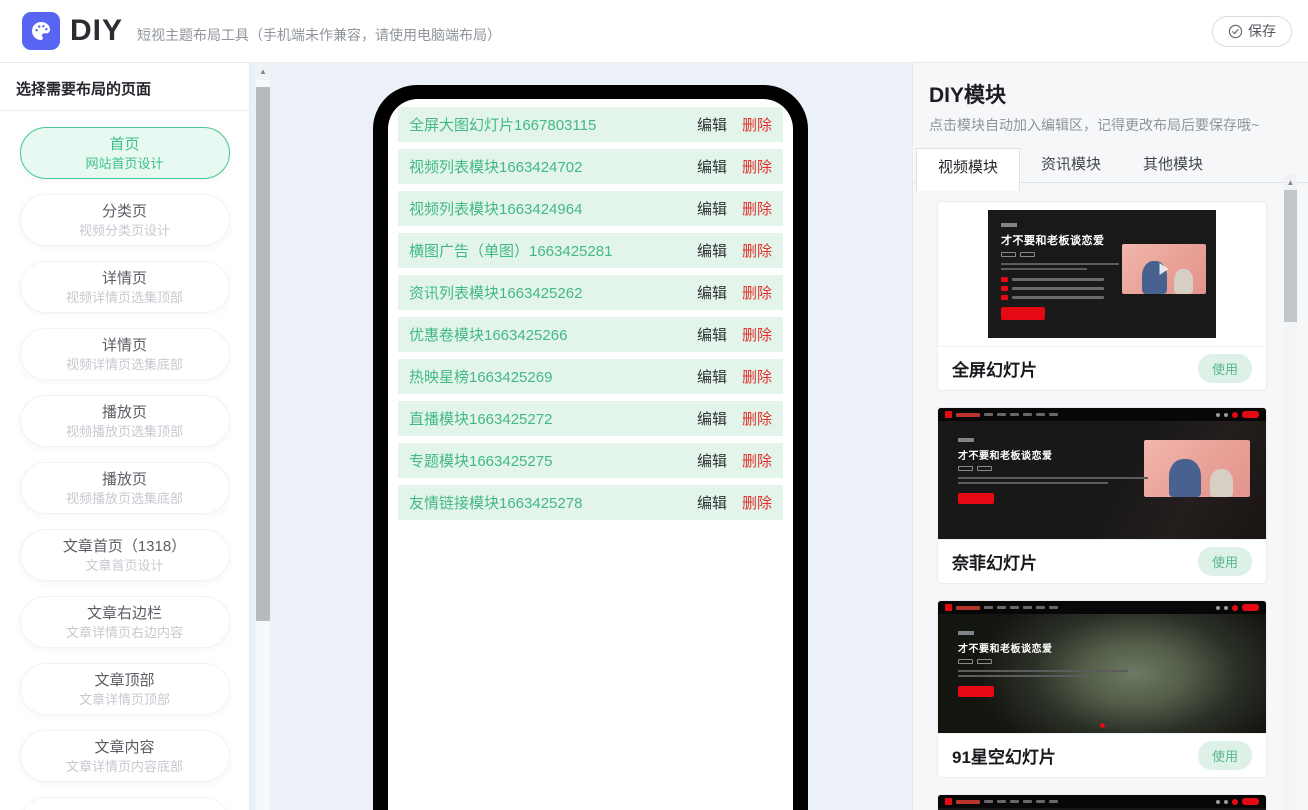 The width and height of the screenshot is (1308, 810). Describe the element at coordinates (590, 292) in the screenshot. I see `module-row: 资讯列表模块1663425262 编辑 删除` at that location.